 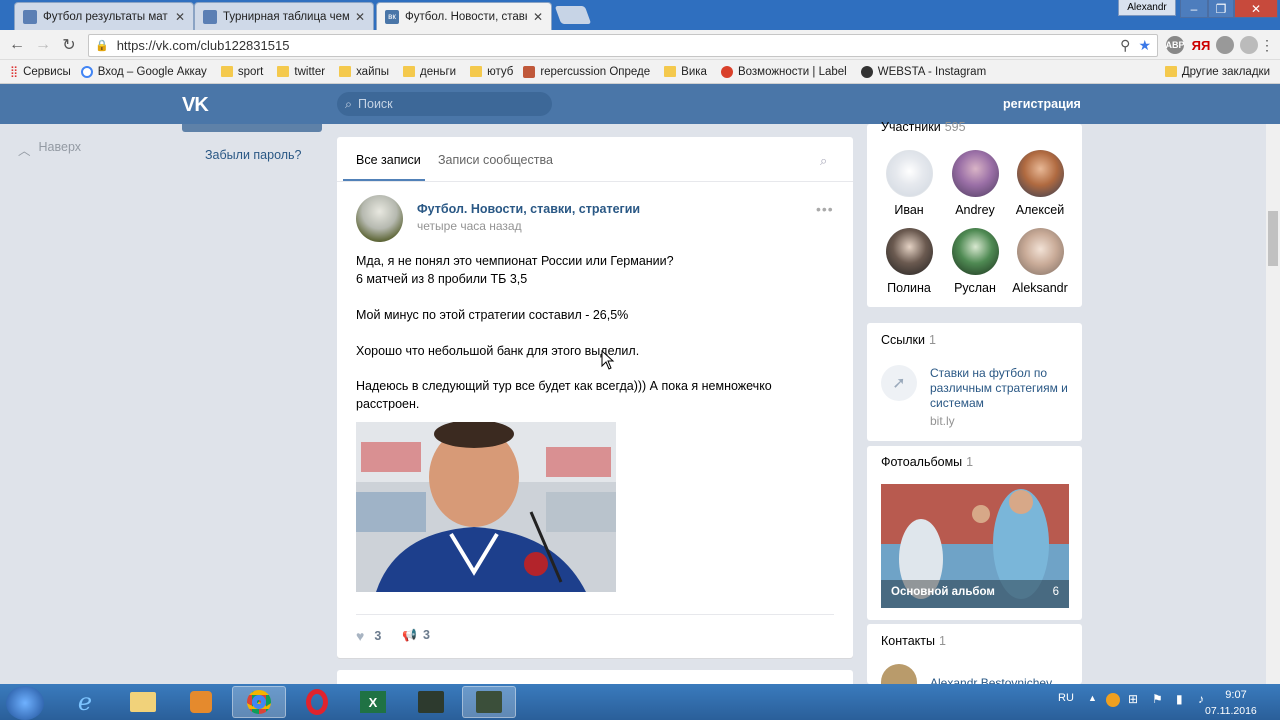 What do you see at coordinates (1092, 698) in the screenshot?
I see `tray-arrow-icon: ▲` at bounding box center [1092, 698].